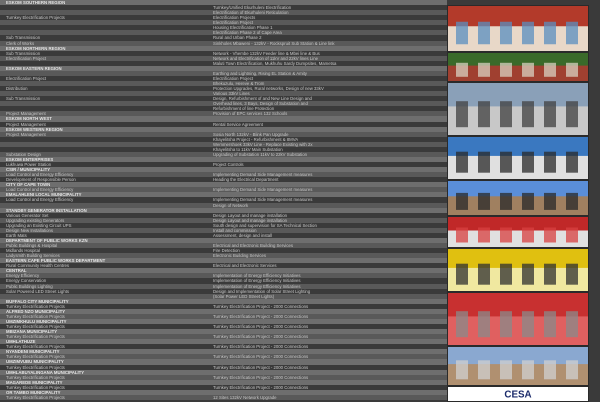  Describe the element at coordinates (518, 158) in the screenshot. I see `tower-sky-photo` at that location.